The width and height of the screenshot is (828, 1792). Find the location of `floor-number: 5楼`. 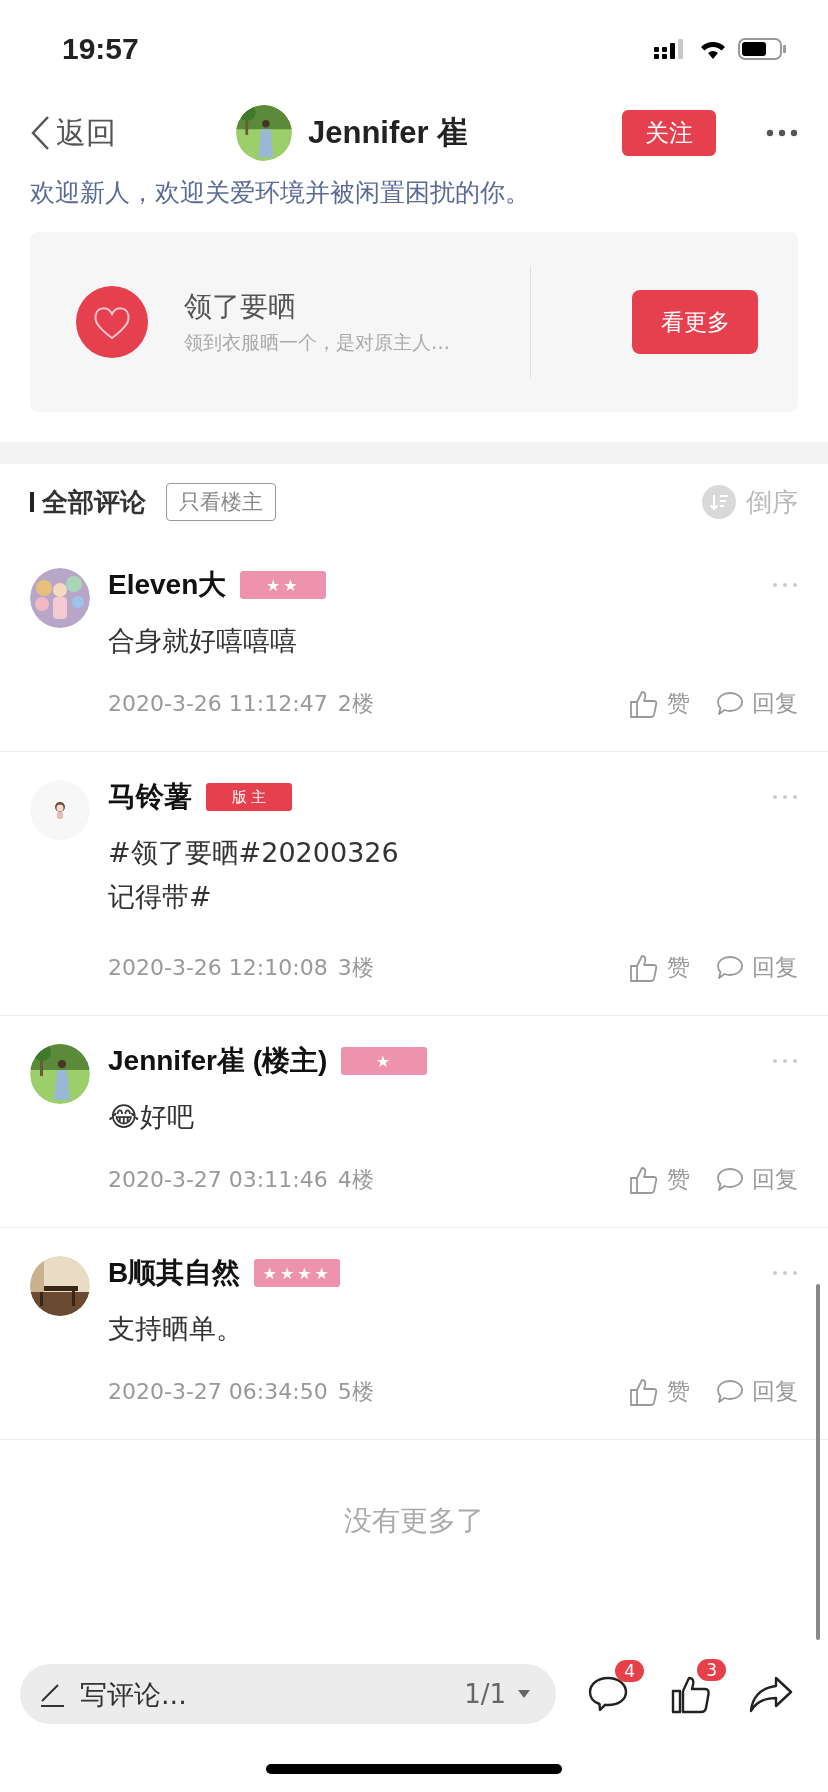

floor-number: 5楼 is located at coordinates (355, 1391).